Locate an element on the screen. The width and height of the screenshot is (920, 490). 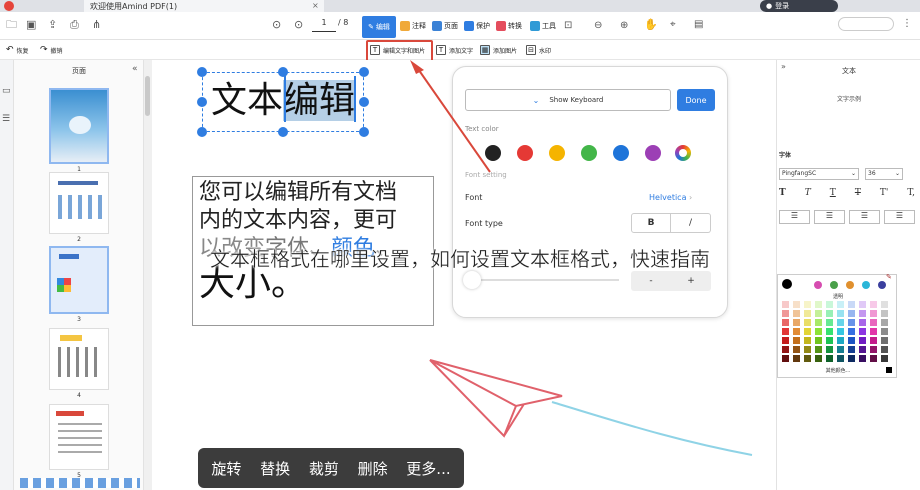
save-icon: ▣ is located at coordinates (31, 25).